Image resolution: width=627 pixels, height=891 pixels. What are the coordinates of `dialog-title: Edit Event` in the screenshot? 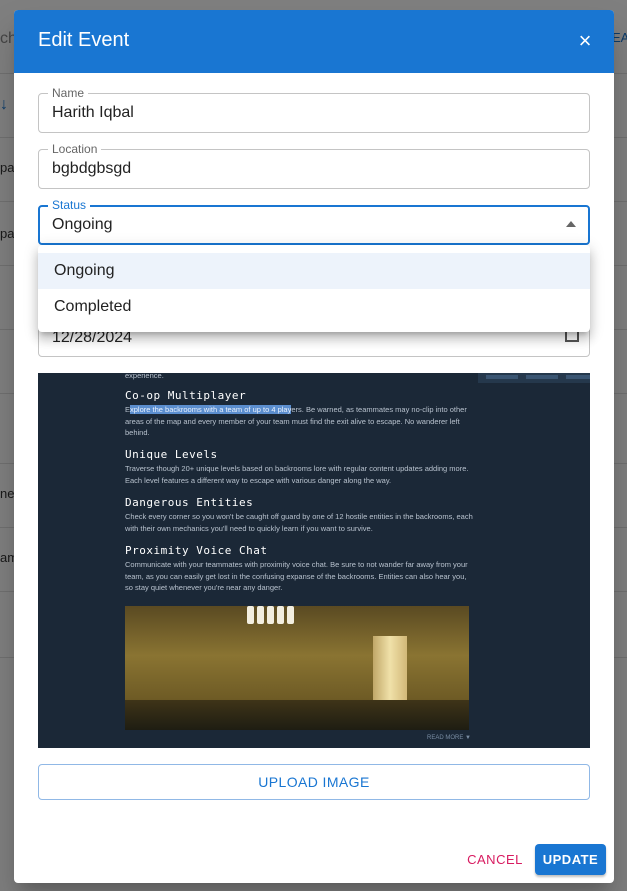 It's located at (84, 40).